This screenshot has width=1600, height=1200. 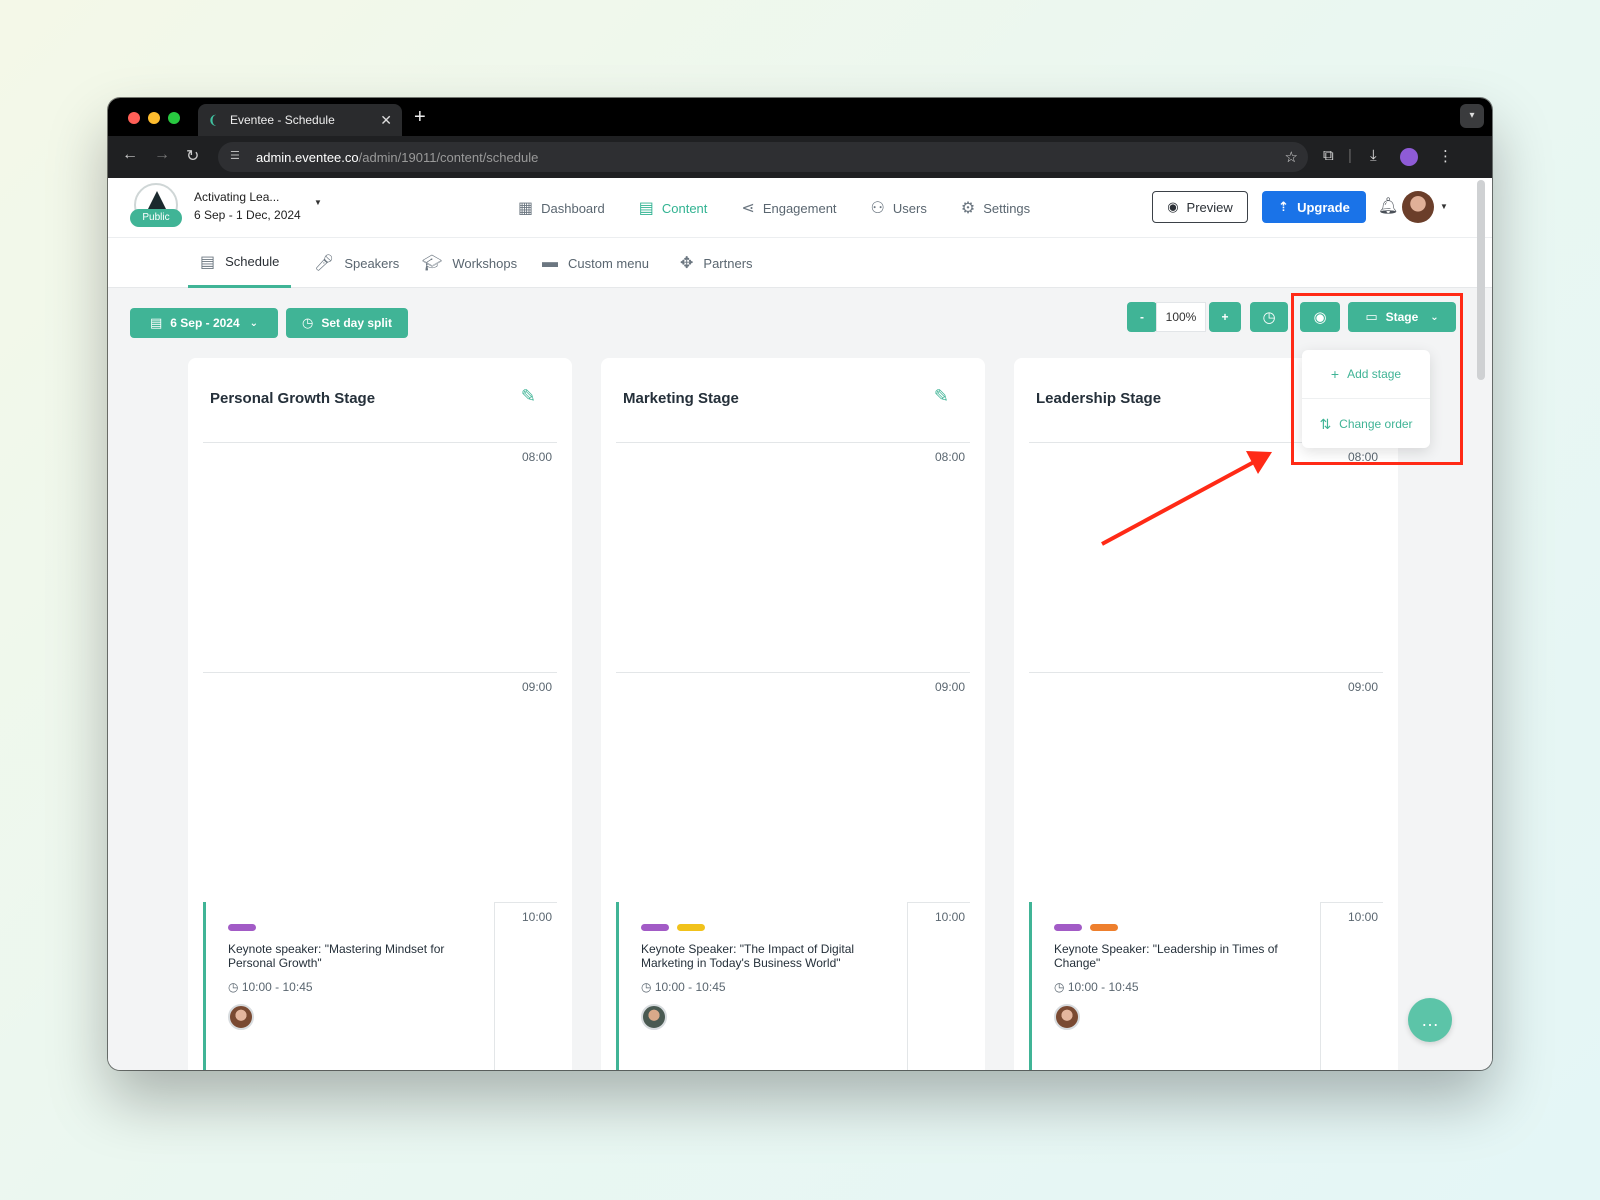 What do you see at coordinates (1481, 280) in the screenshot?
I see `page-scrollbar` at bounding box center [1481, 280].